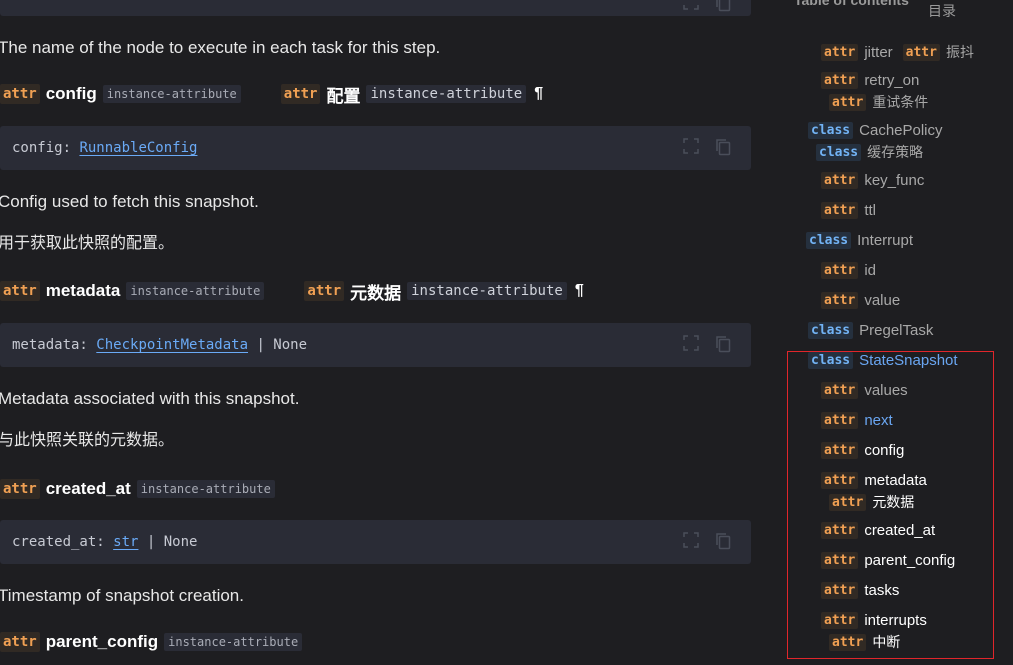 The image size is (1013, 665). What do you see at coordinates (375, 8) in the screenshot?
I see `code-block-partial` at bounding box center [375, 8].